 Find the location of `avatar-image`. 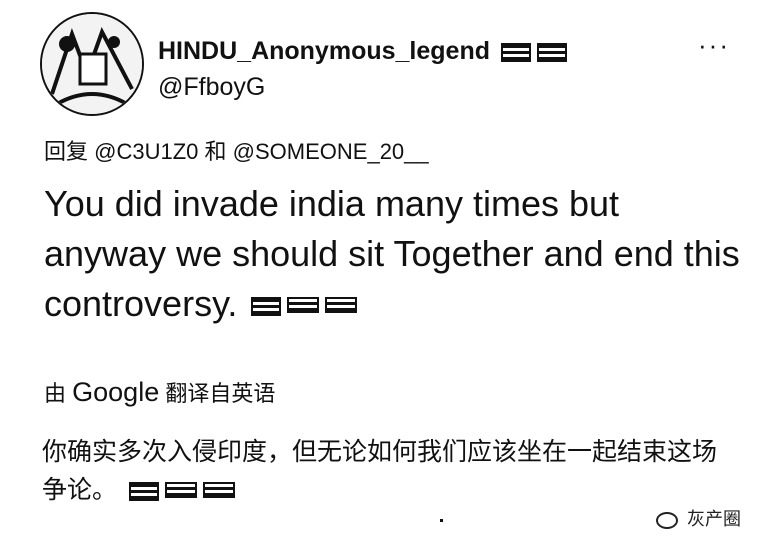

avatar-image is located at coordinates (92, 64).